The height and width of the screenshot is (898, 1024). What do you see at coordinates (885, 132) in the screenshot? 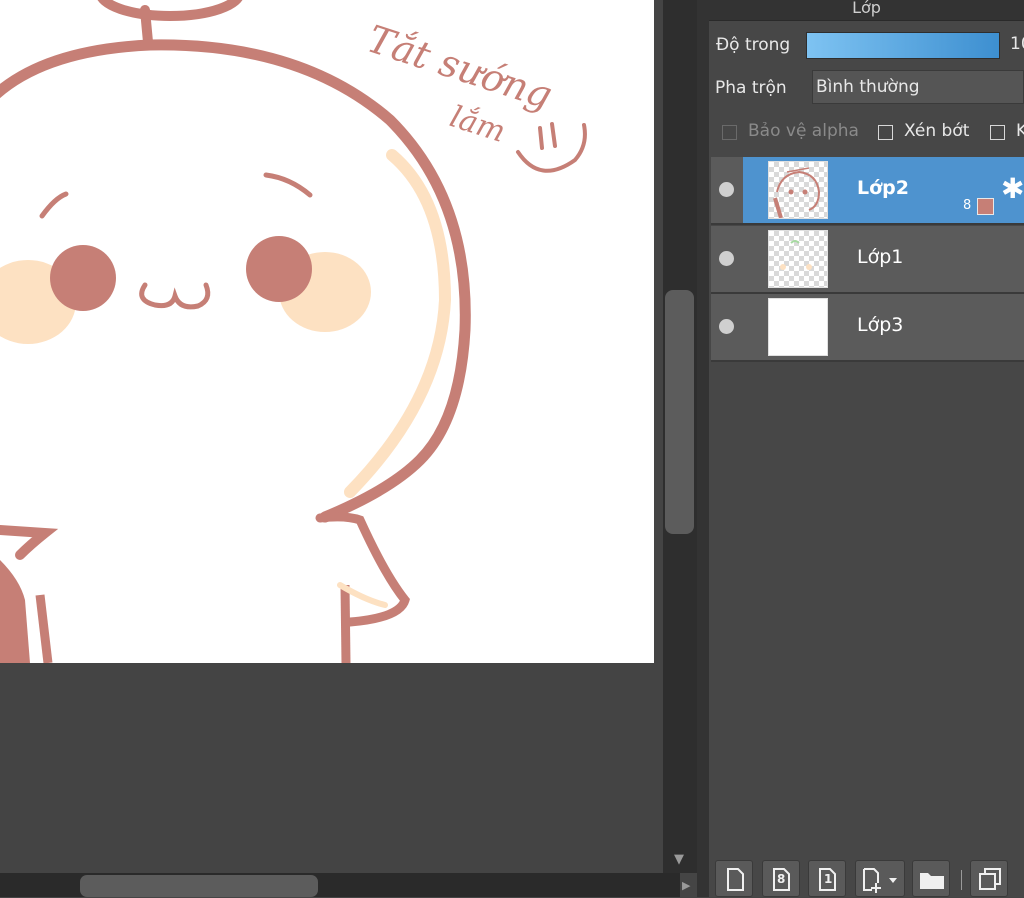
I see `clipping-checkbox` at bounding box center [885, 132].